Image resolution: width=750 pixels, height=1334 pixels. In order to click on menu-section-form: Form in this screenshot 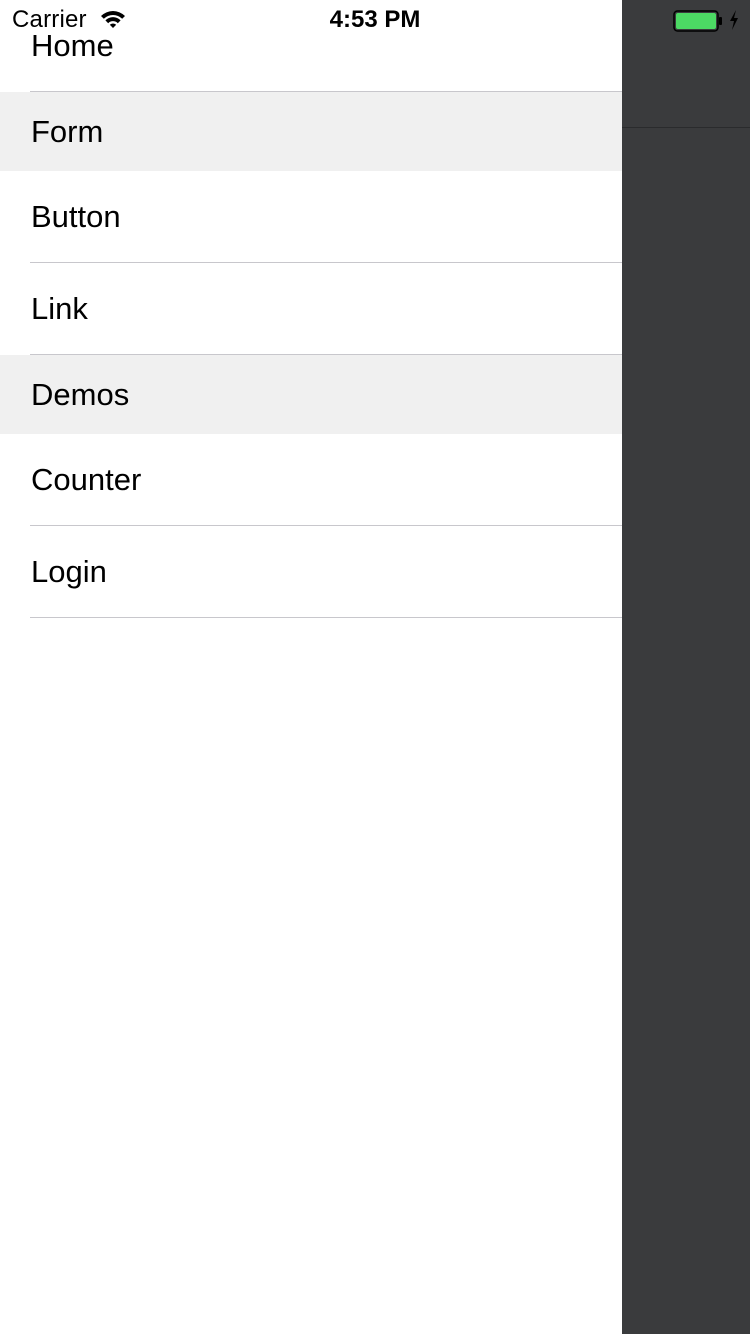, I will do `click(311, 131)`.